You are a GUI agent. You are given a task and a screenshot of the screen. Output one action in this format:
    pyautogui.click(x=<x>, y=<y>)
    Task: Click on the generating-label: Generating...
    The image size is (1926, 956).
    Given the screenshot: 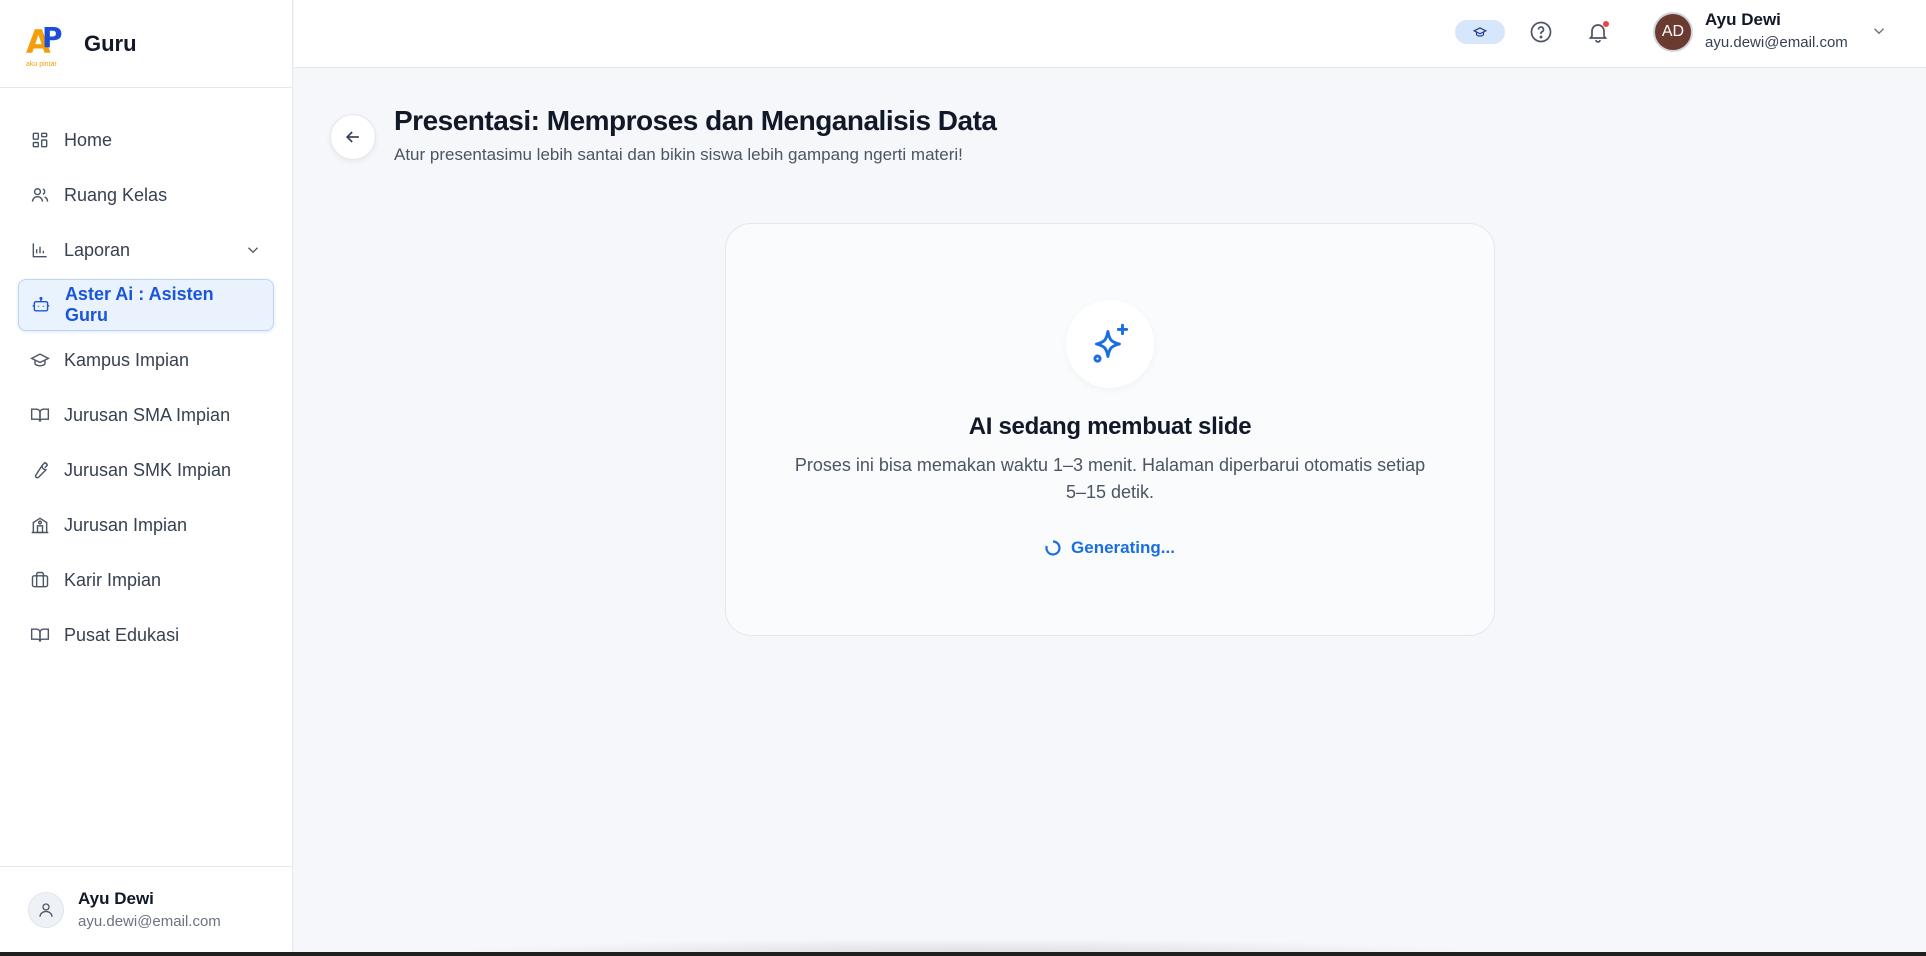 What is the action you would take?
    pyautogui.click(x=1123, y=547)
    